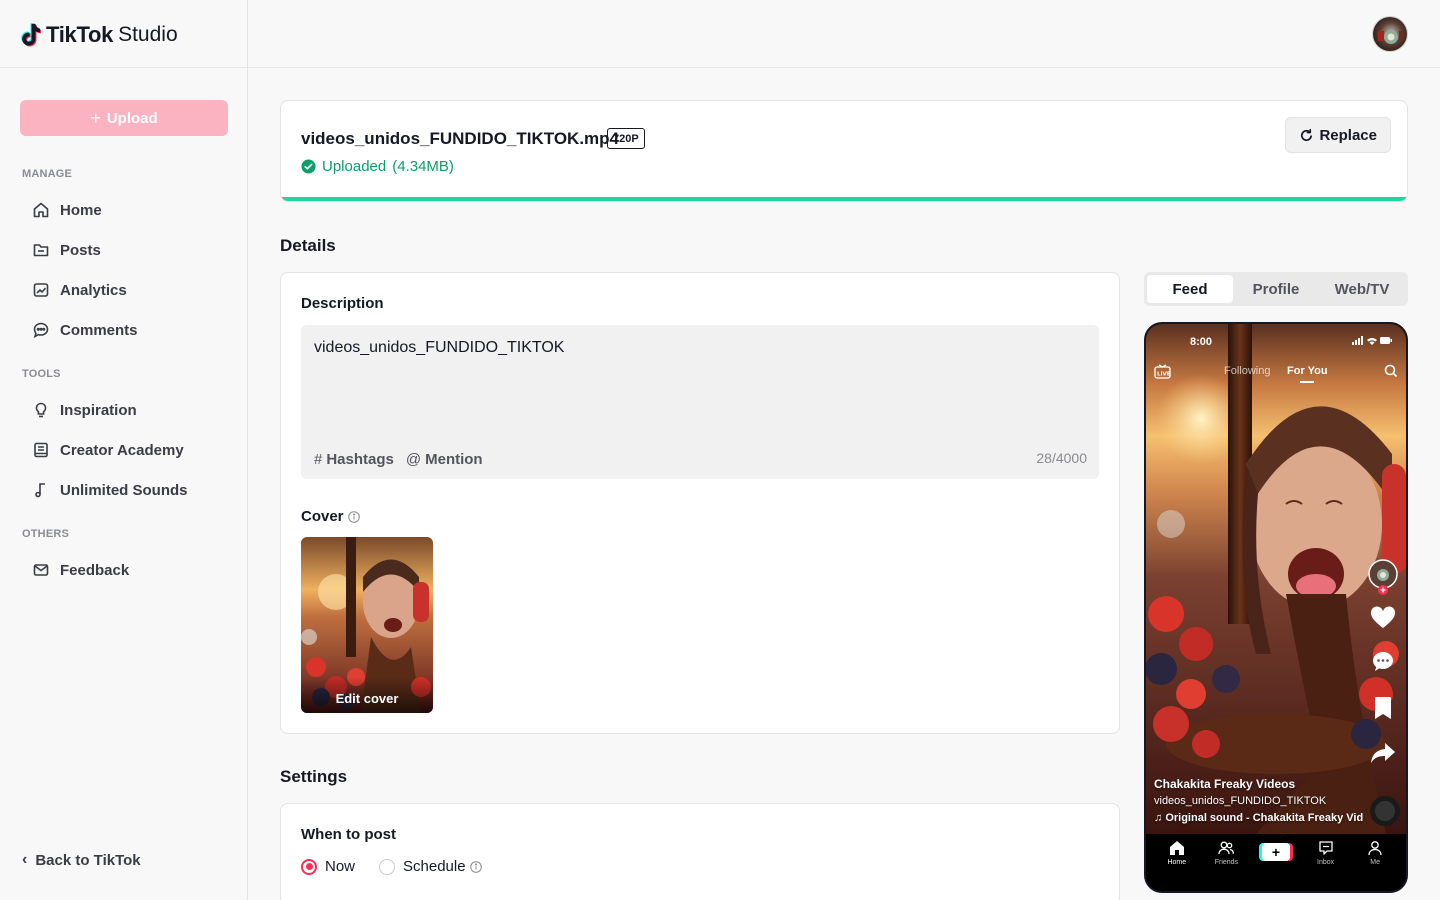  I want to click on chevron-left-icon: ‹, so click(25, 859).